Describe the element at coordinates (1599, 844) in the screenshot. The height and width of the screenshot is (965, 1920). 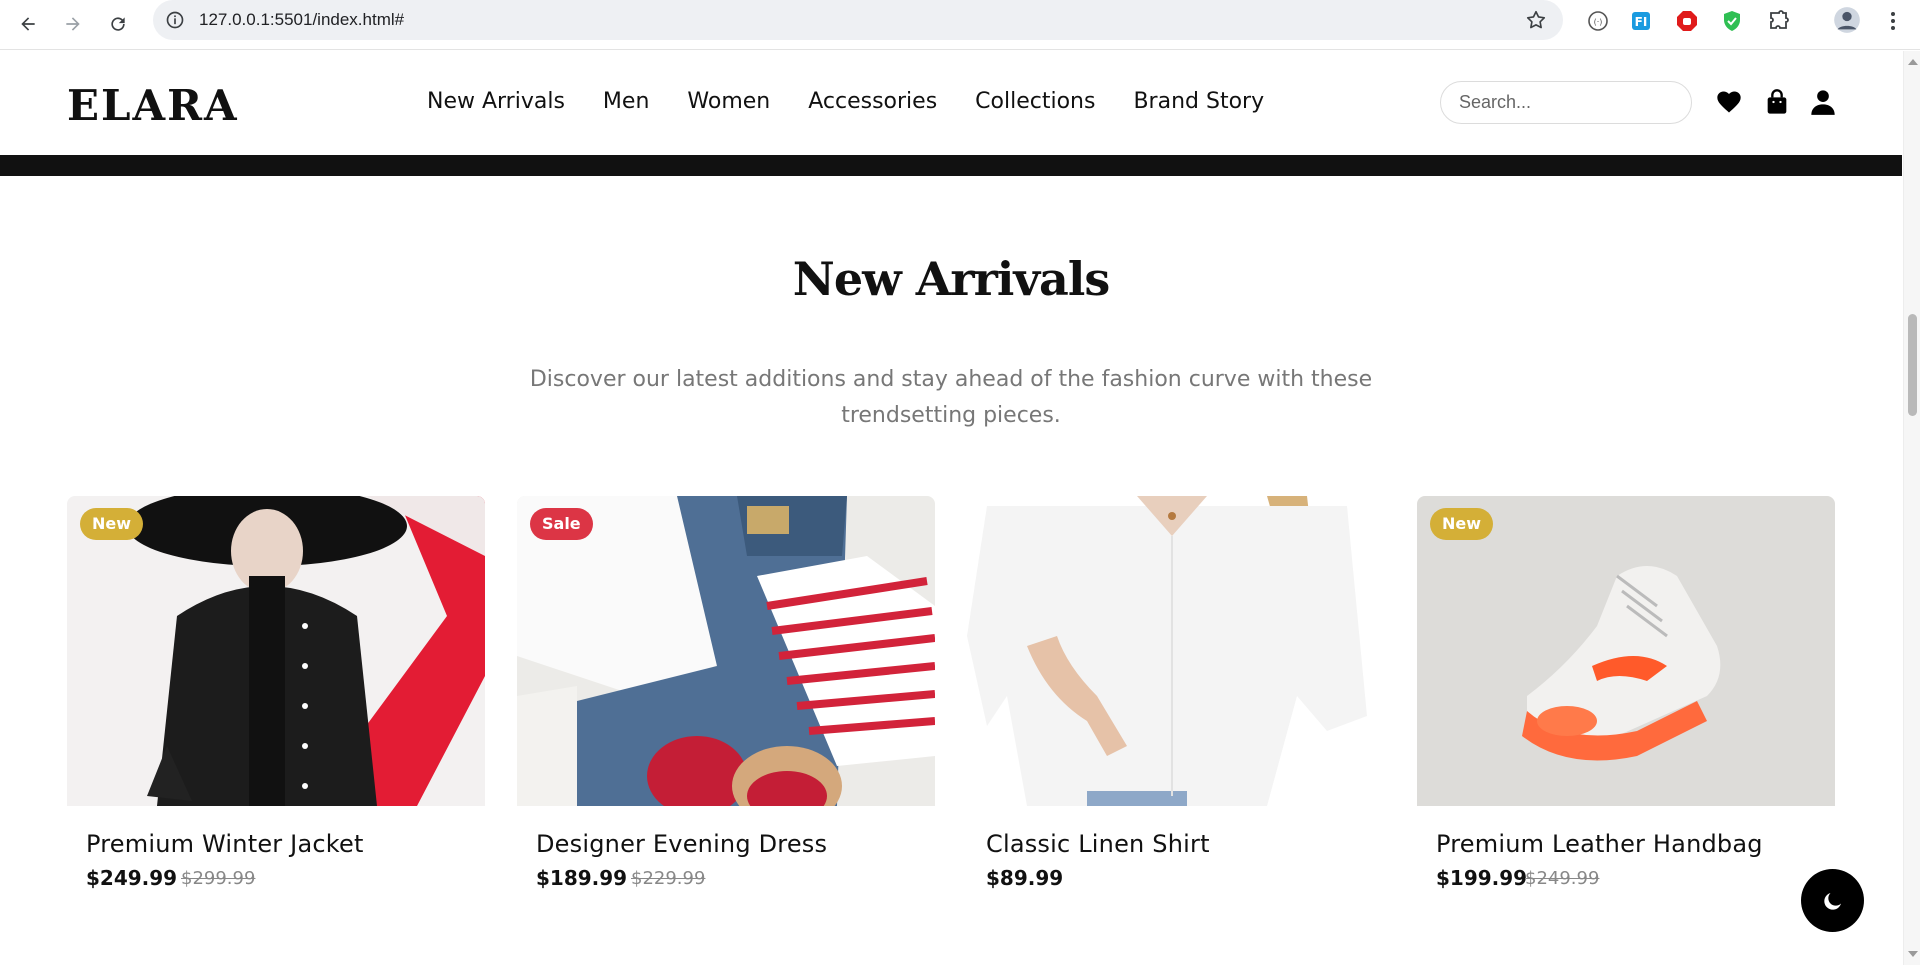
I see `product-name: Premium Leather Handbag` at that location.